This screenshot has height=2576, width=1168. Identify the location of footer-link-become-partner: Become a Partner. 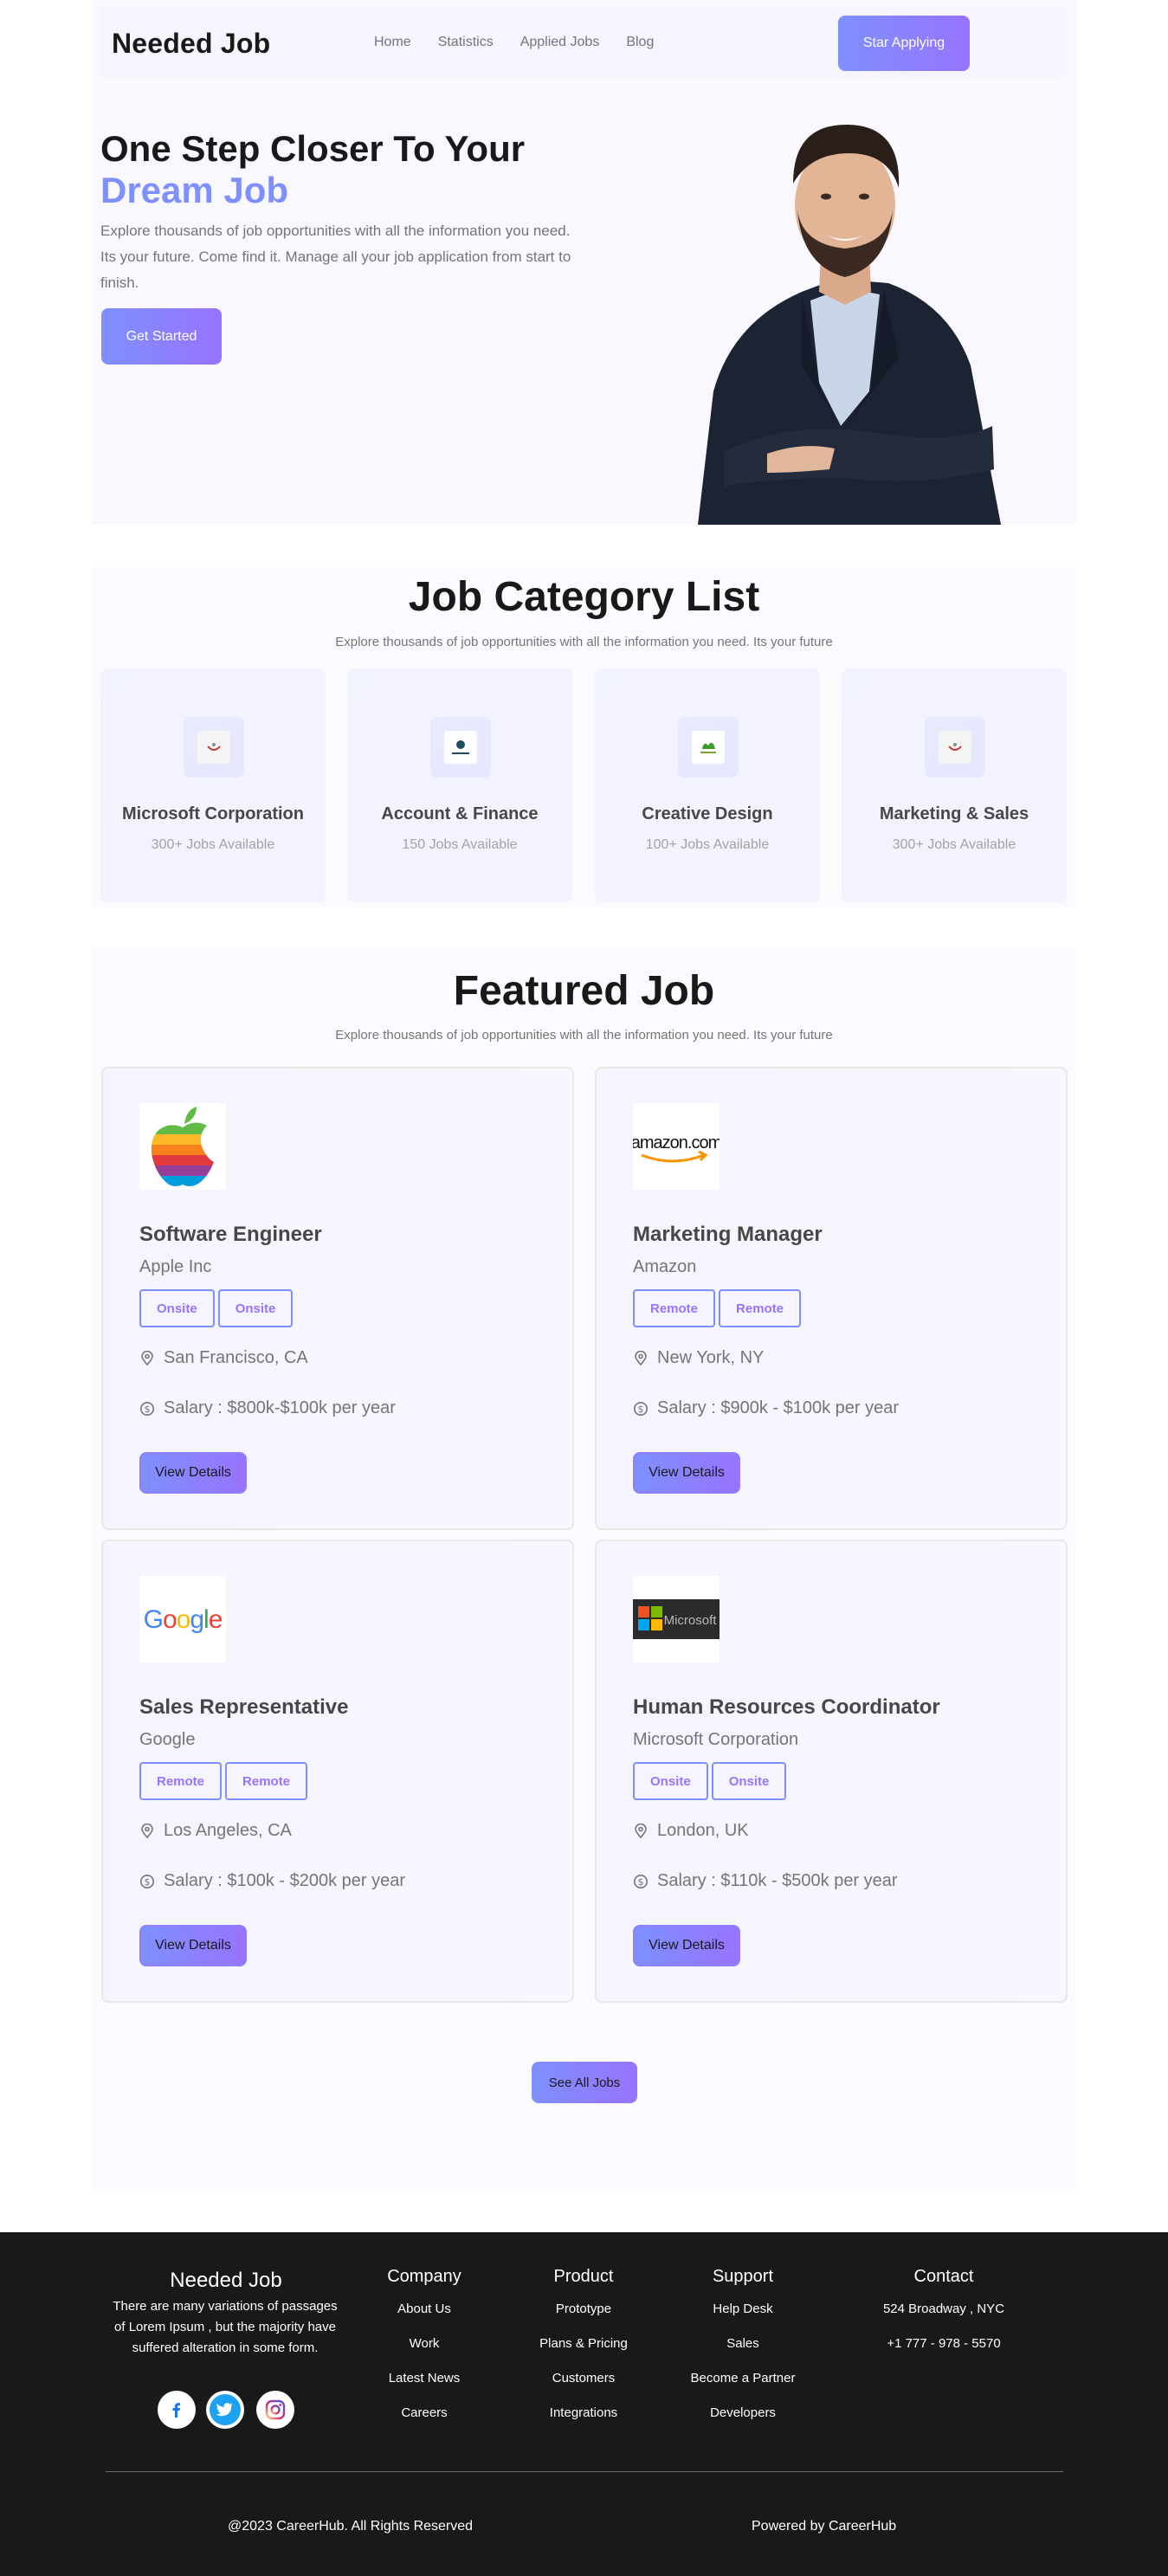
(743, 2378).